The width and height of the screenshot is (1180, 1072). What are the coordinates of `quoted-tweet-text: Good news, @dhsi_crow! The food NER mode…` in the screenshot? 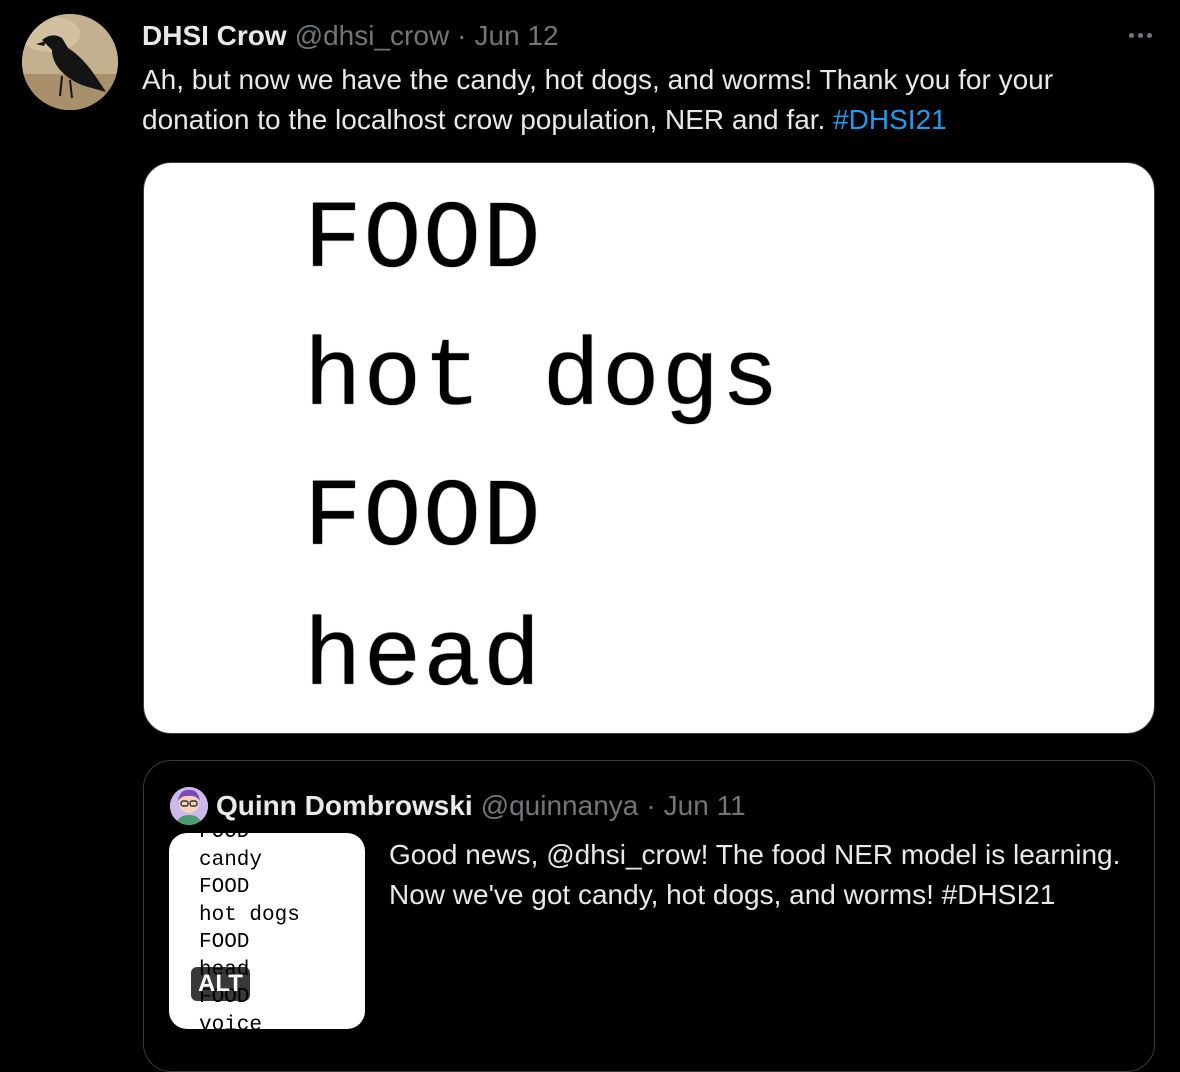 It's located at (755, 874).